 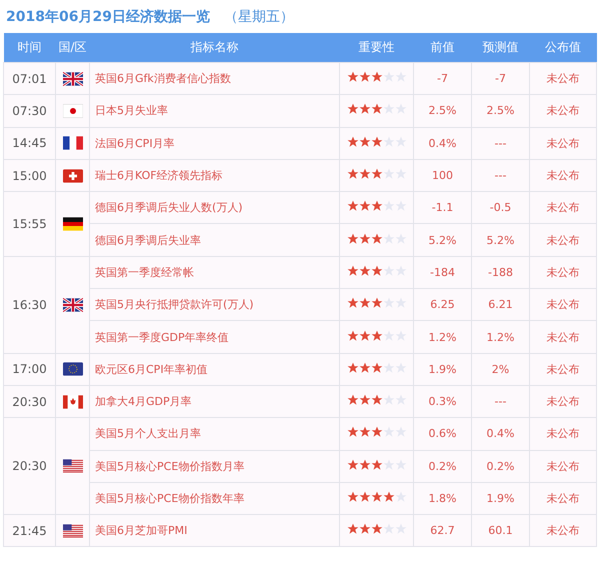 I want to click on time-cell: 15:00, so click(x=29, y=175).